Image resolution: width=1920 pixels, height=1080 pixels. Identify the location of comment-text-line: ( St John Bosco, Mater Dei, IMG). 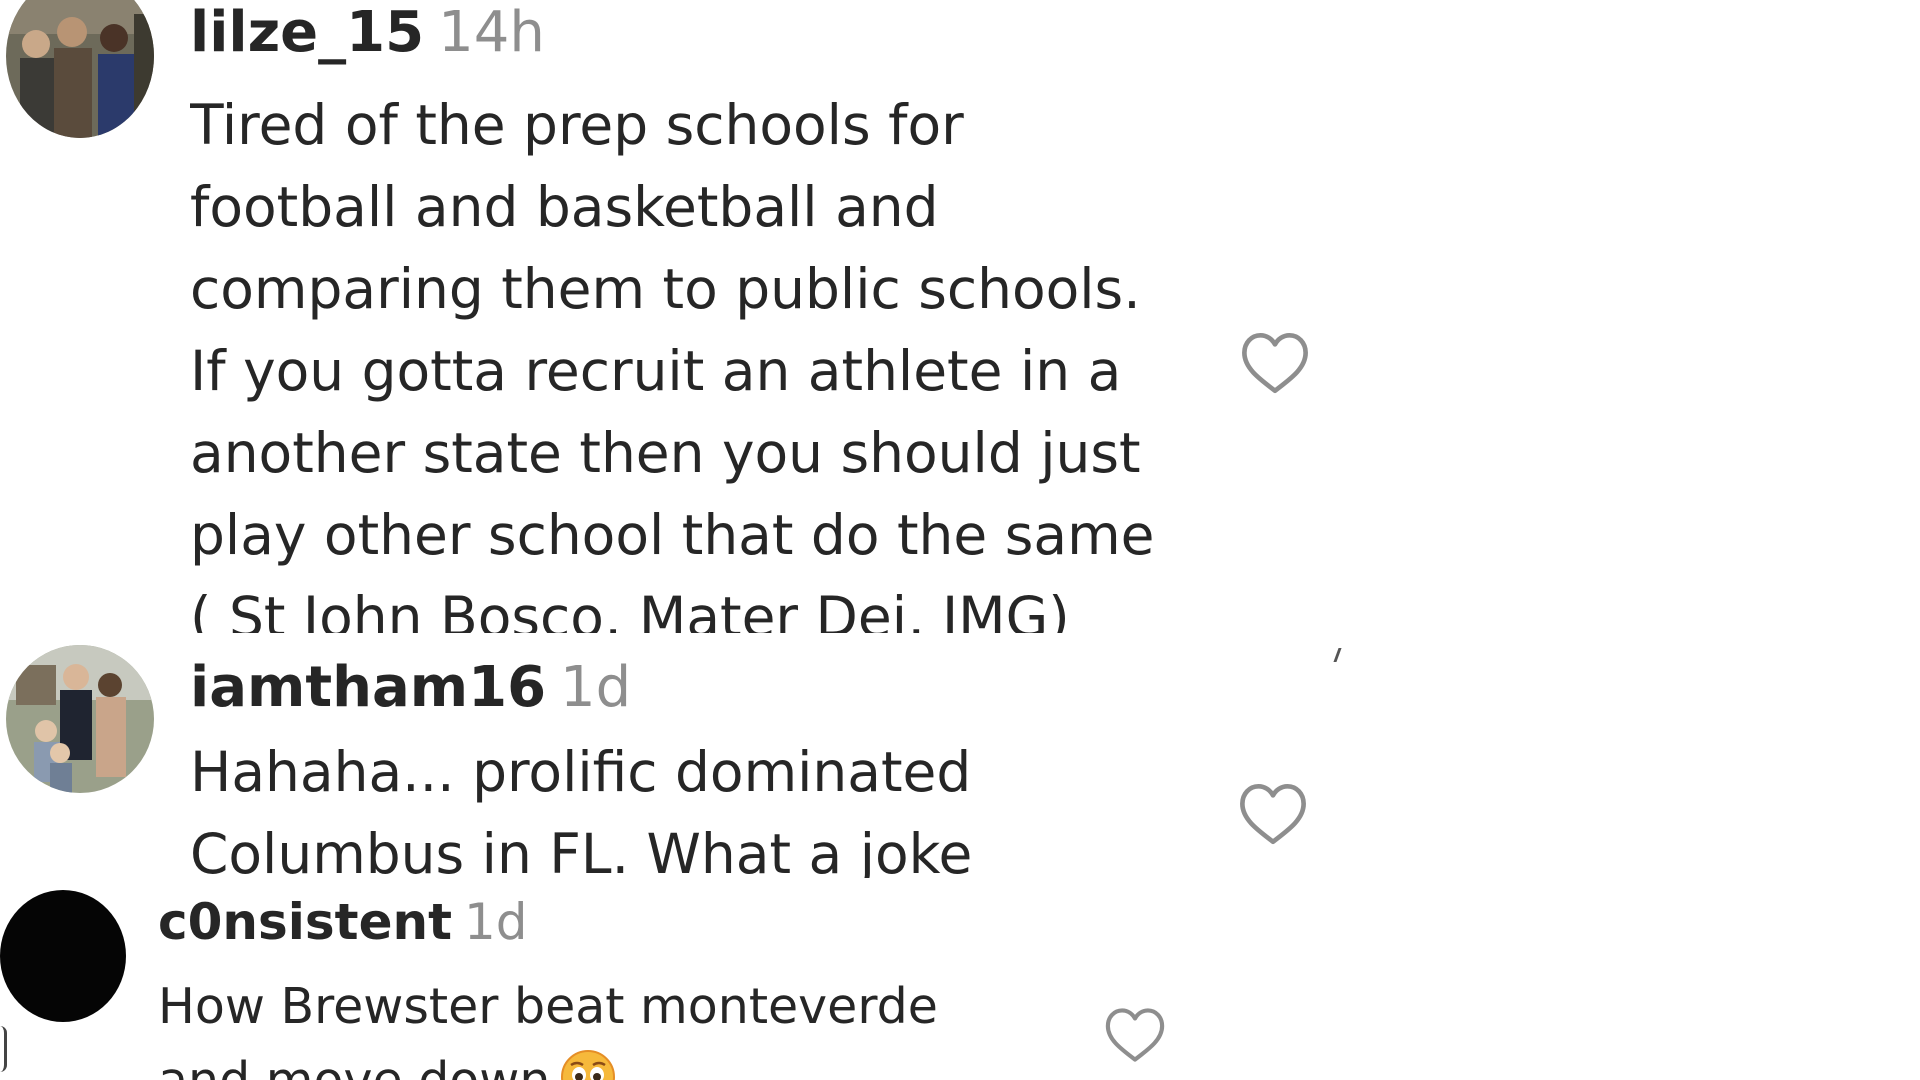
(630, 609).